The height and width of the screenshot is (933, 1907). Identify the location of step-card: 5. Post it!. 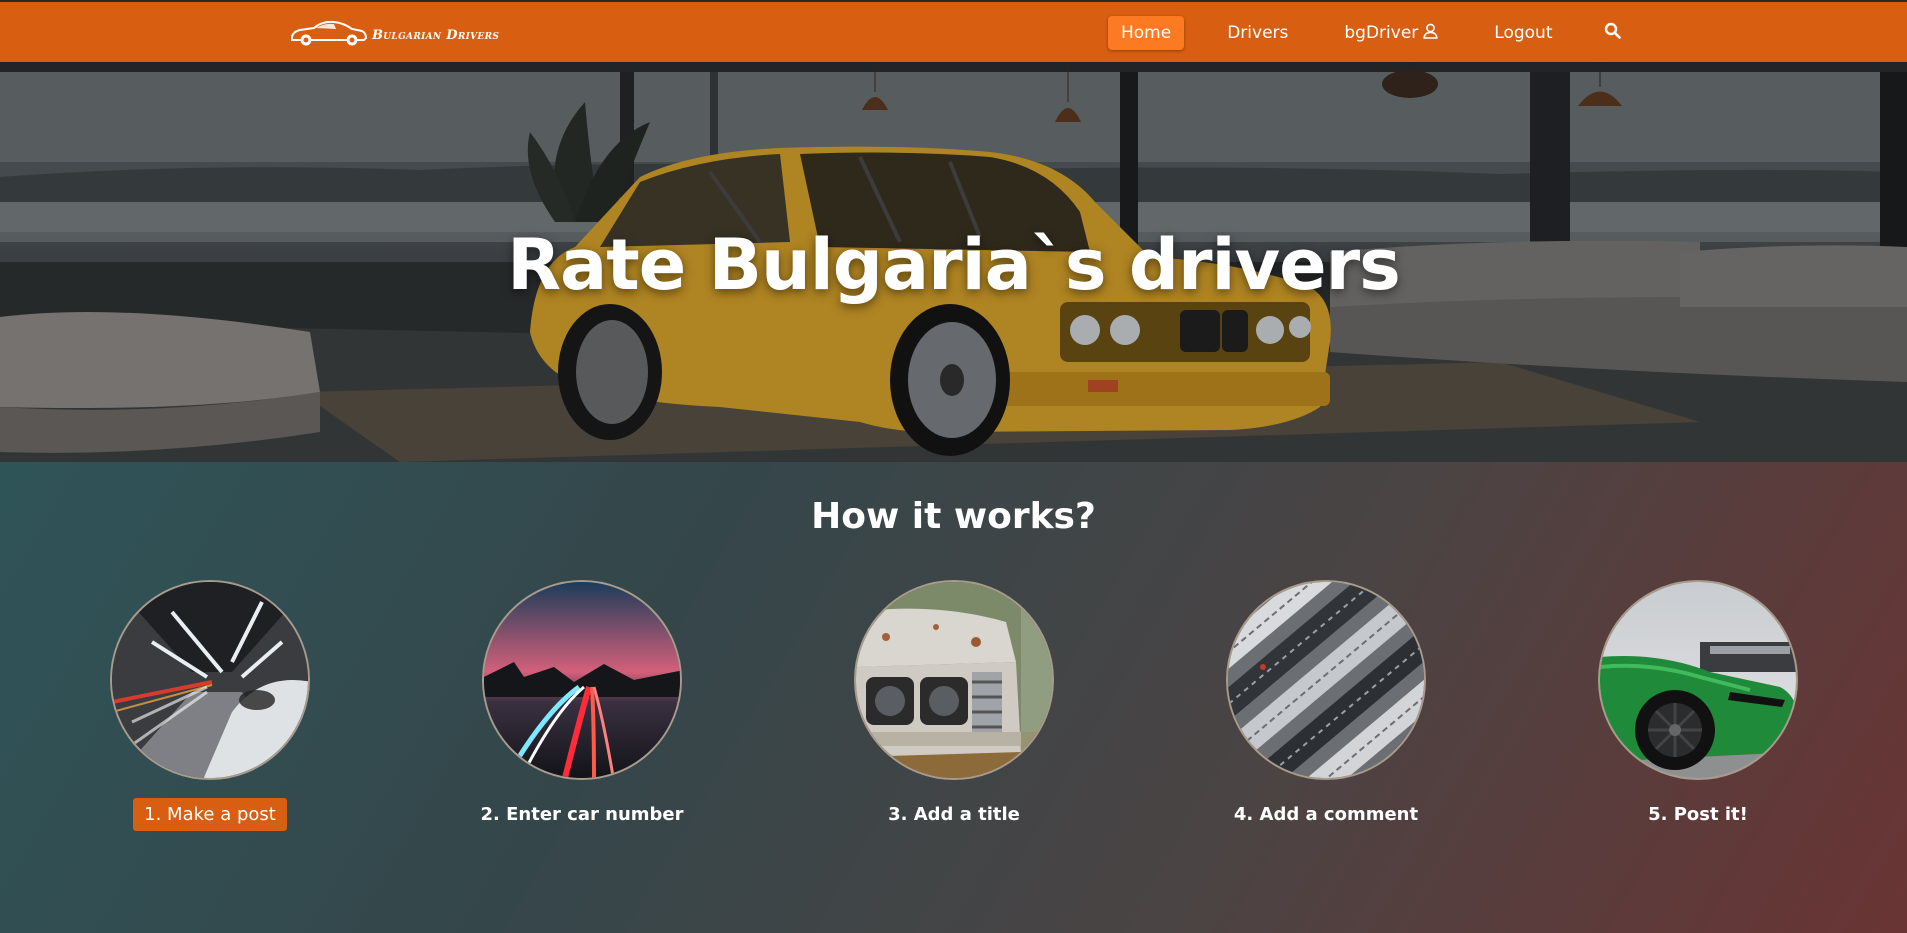
(1698, 705).